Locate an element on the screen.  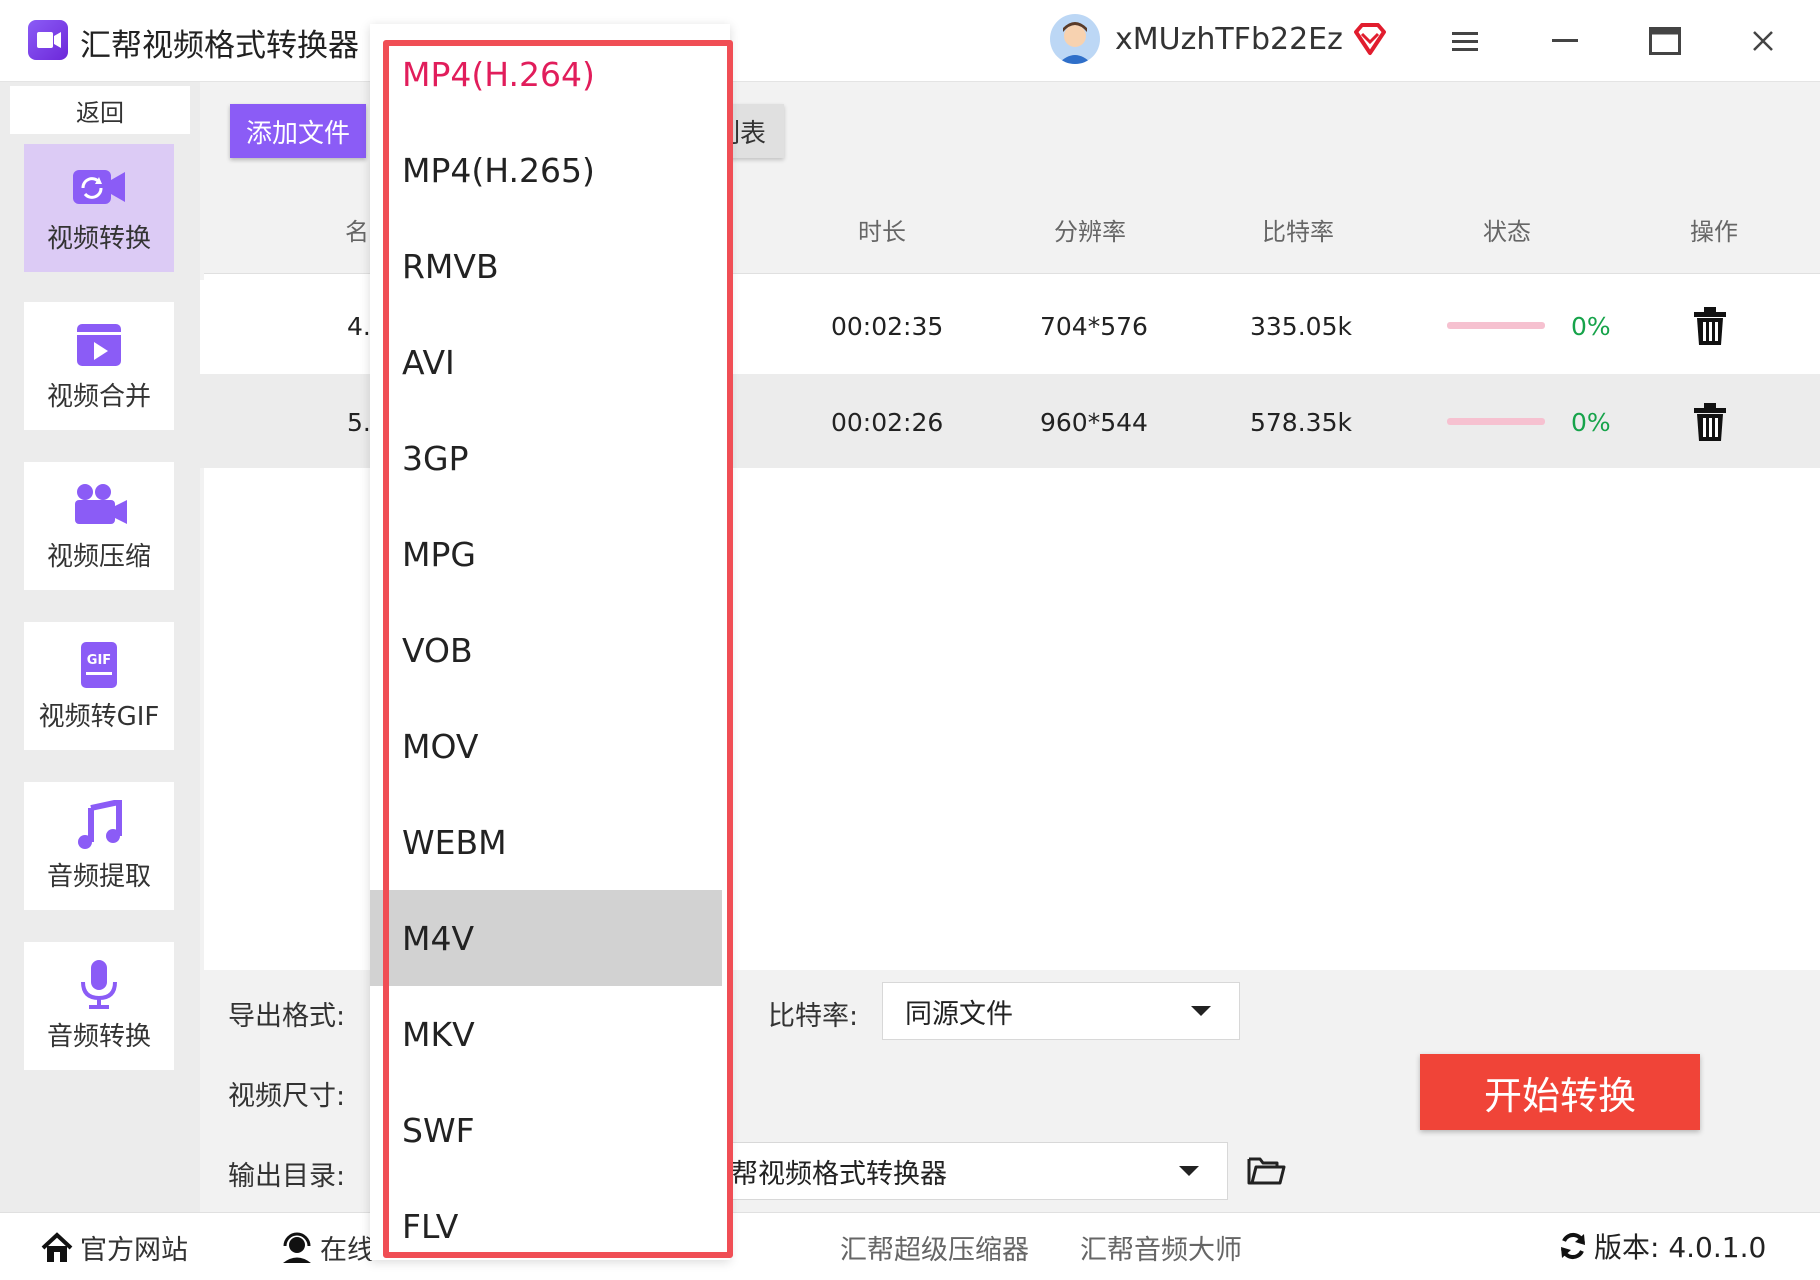
version-label: 版本: 4.0.1.0 is located at coordinates (1680, 1247).